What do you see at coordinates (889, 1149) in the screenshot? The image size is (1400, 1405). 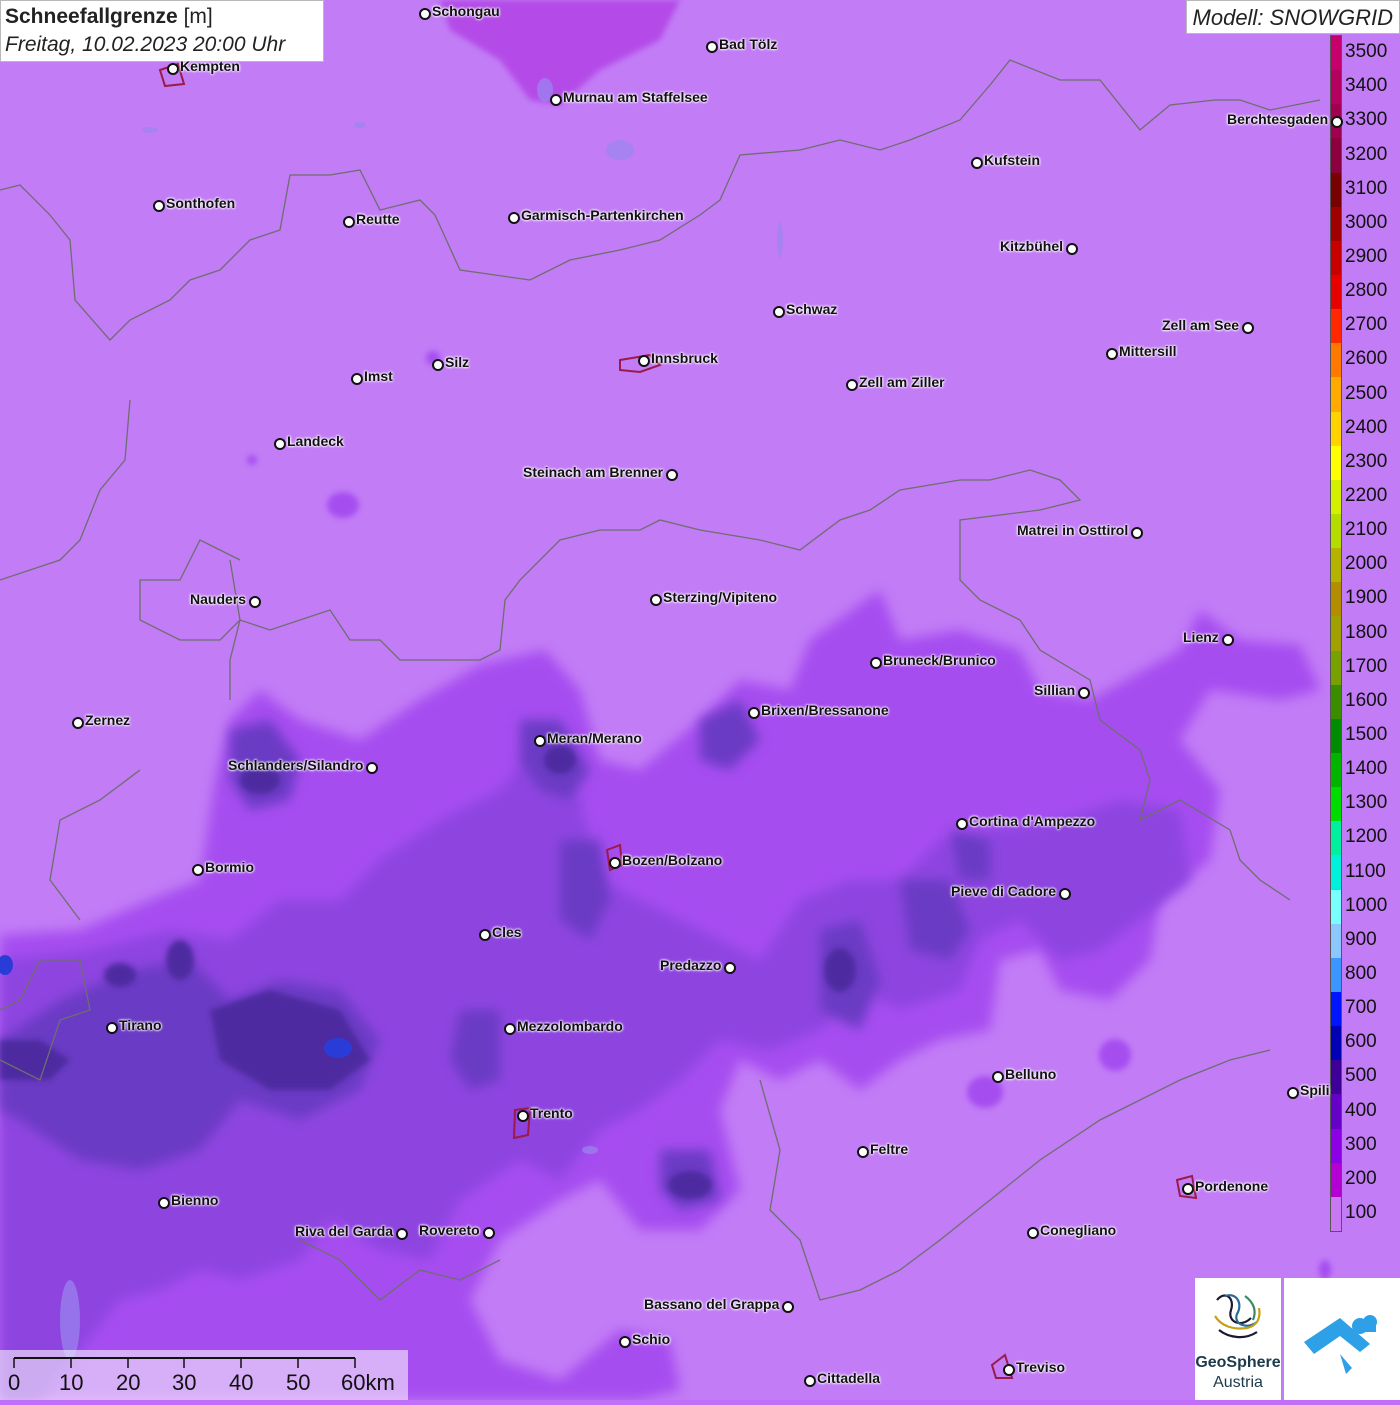 I see `city-label: Feltre` at bounding box center [889, 1149].